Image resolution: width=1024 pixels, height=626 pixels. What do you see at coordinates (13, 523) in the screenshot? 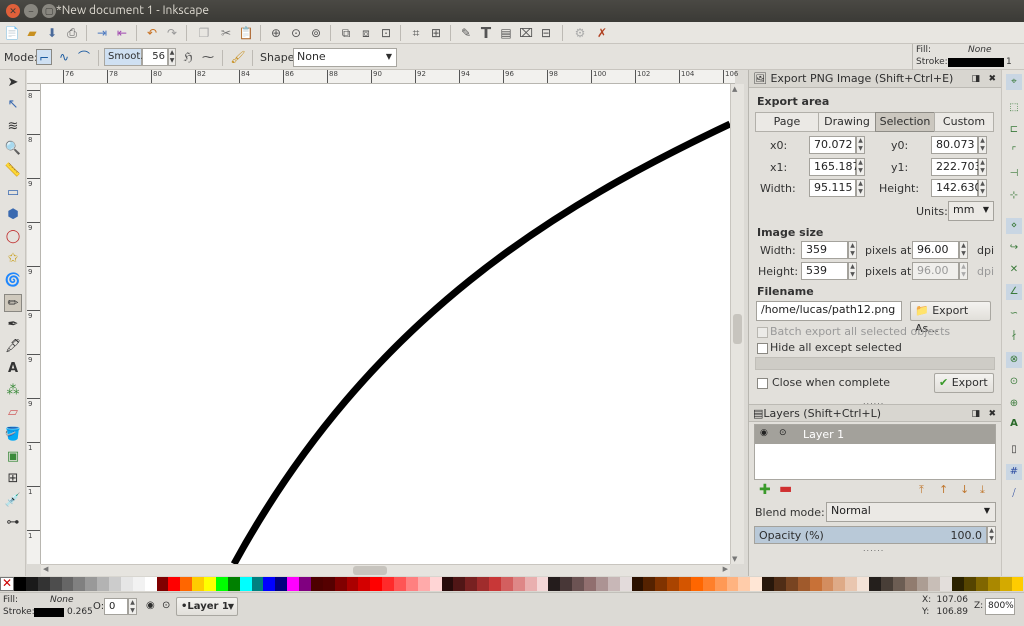
I see `connector-tool-icon: ⊶` at bounding box center [13, 523].